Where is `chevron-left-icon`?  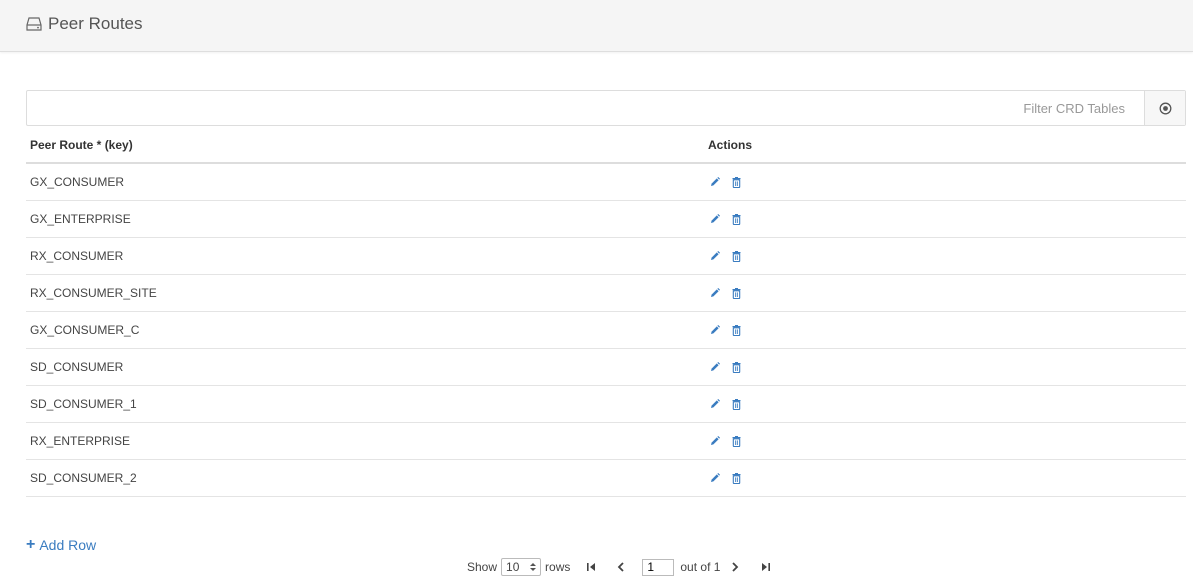 chevron-left-icon is located at coordinates (621, 567).